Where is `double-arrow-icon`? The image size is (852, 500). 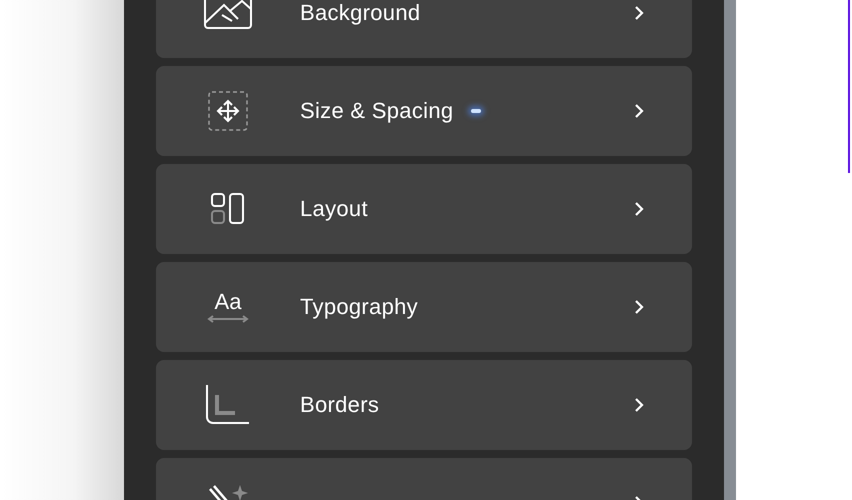
double-arrow-icon is located at coordinates (228, 319).